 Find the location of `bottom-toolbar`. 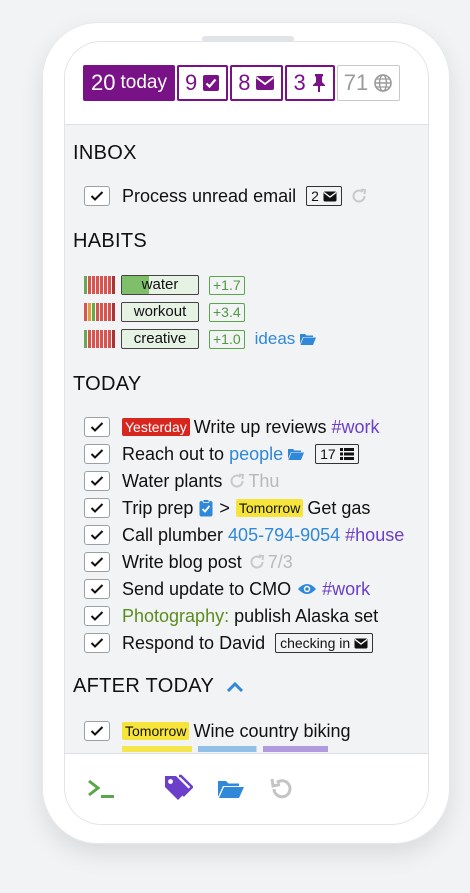

bottom-toolbar is located at coordinates (246, 788).